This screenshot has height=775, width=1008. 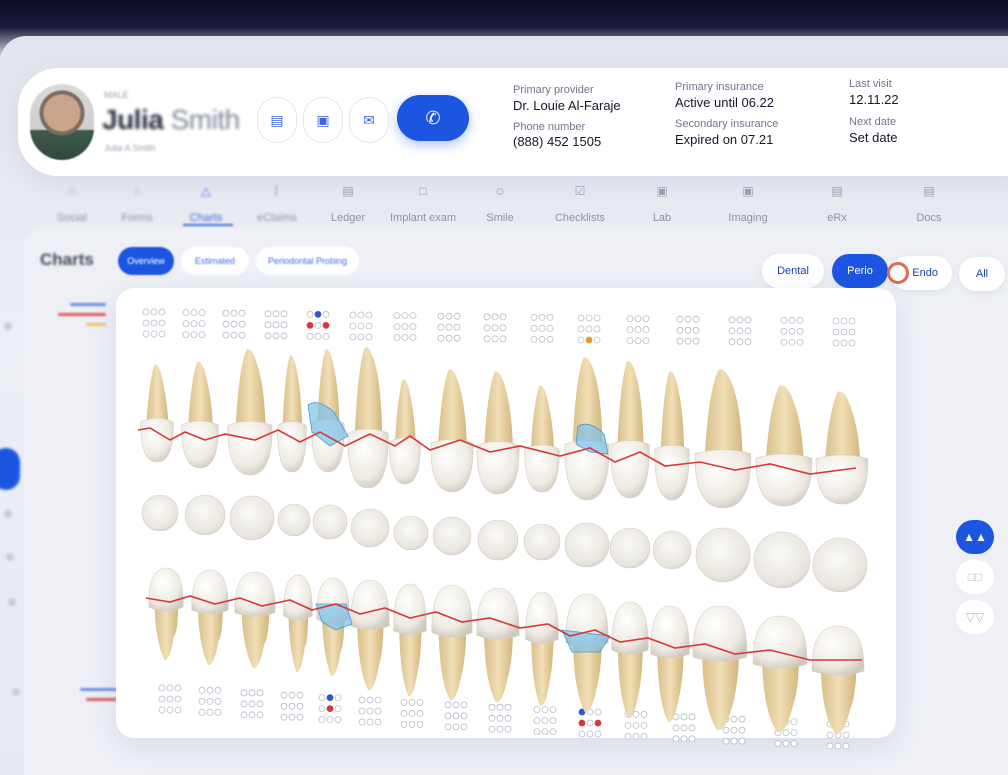 I want to click on view-upper-button: ▲▲, so click(x=975, y=537).